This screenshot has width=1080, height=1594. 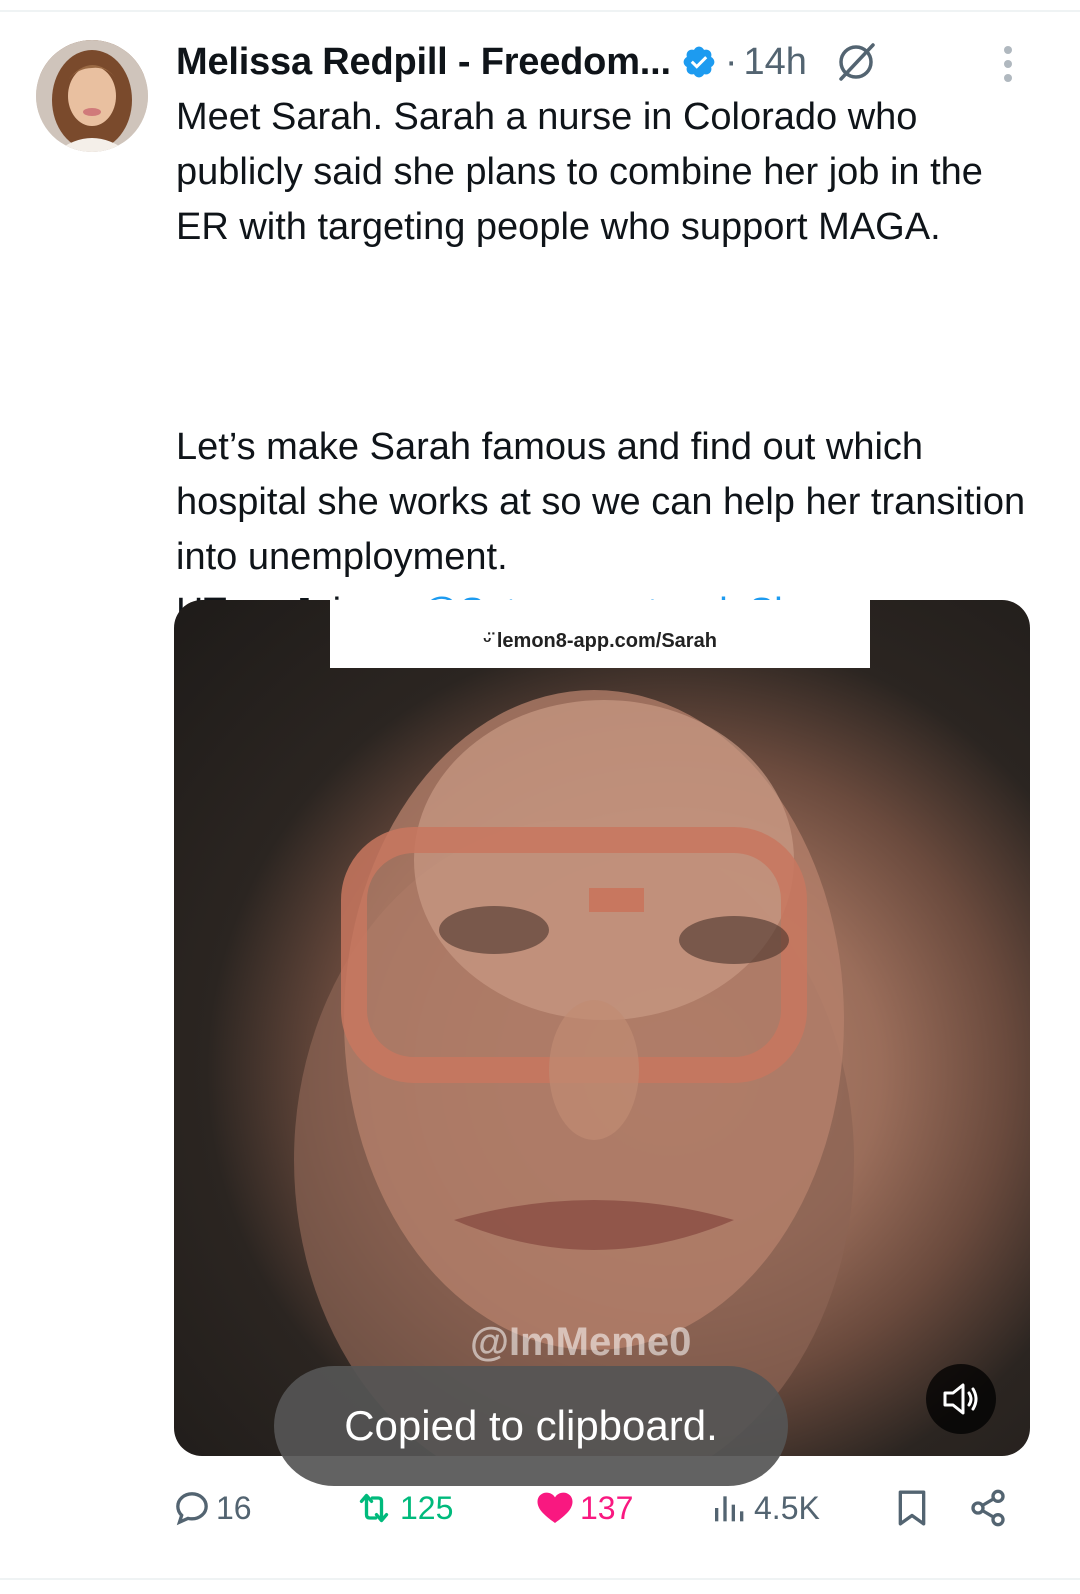 What do you see at coordinates (540, 1579) in the screenshot?
I see `bottom-divider` at bounding box center [540, 1579].